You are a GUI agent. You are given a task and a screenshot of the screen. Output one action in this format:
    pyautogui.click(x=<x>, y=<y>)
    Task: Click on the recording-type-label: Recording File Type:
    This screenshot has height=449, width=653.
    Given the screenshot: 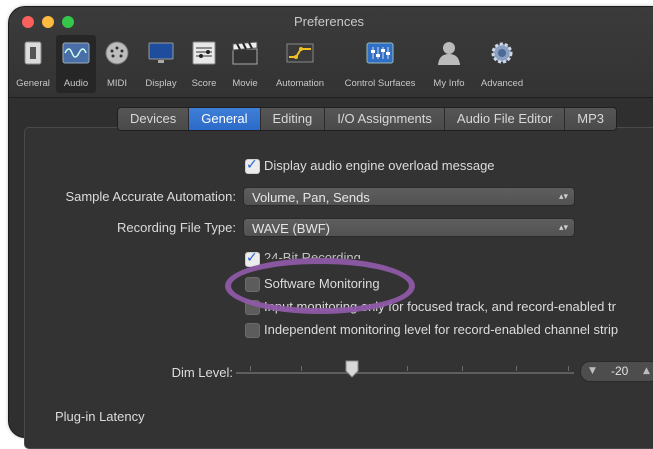 What is the action you would take?
    pyautogui.click(x=176, y=227)
    